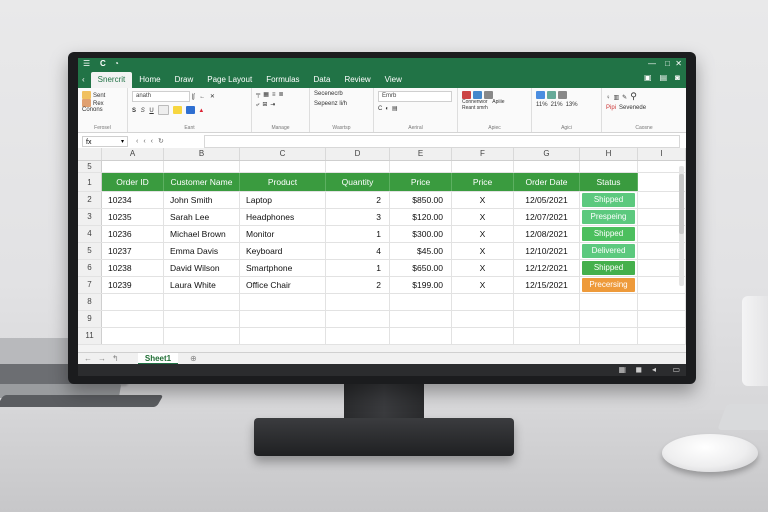 Image resolution: width=768 pixels, height=512 pixels. I want to click on select-all-corner, so click(90, 154).